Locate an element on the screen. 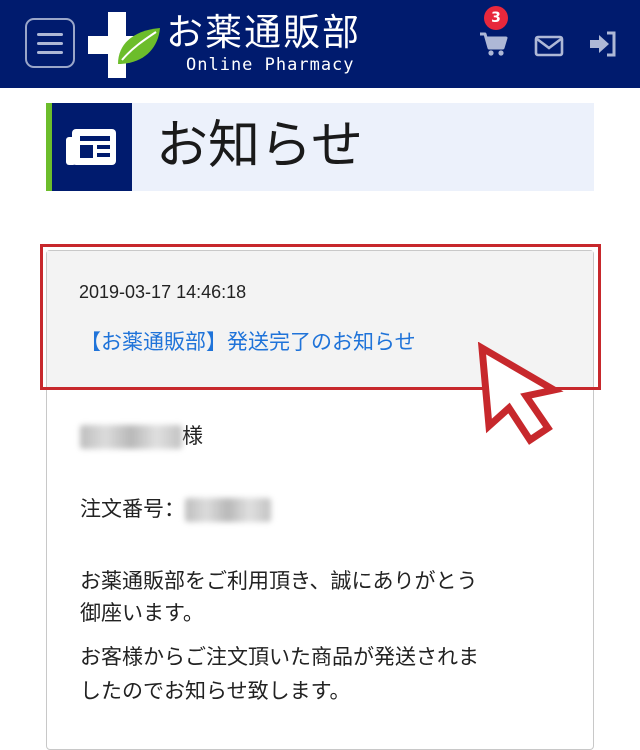 The image size is (640, 750). title-icon-box is located at coordinates (92, 147).